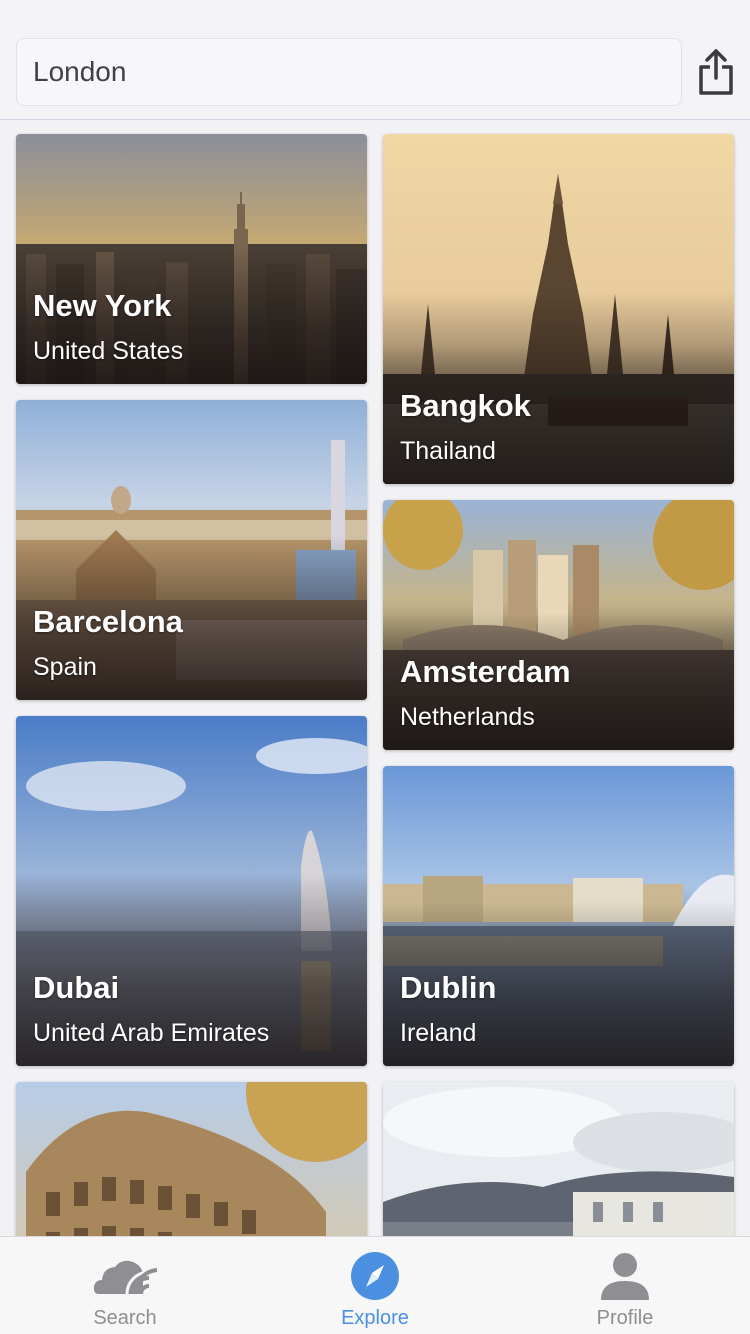 The image size is (750, 1334). What do you see at coordinates (125, 1276) in the screenshot?
I see `search-cloud-icon` at bounding box center [125, 1276].